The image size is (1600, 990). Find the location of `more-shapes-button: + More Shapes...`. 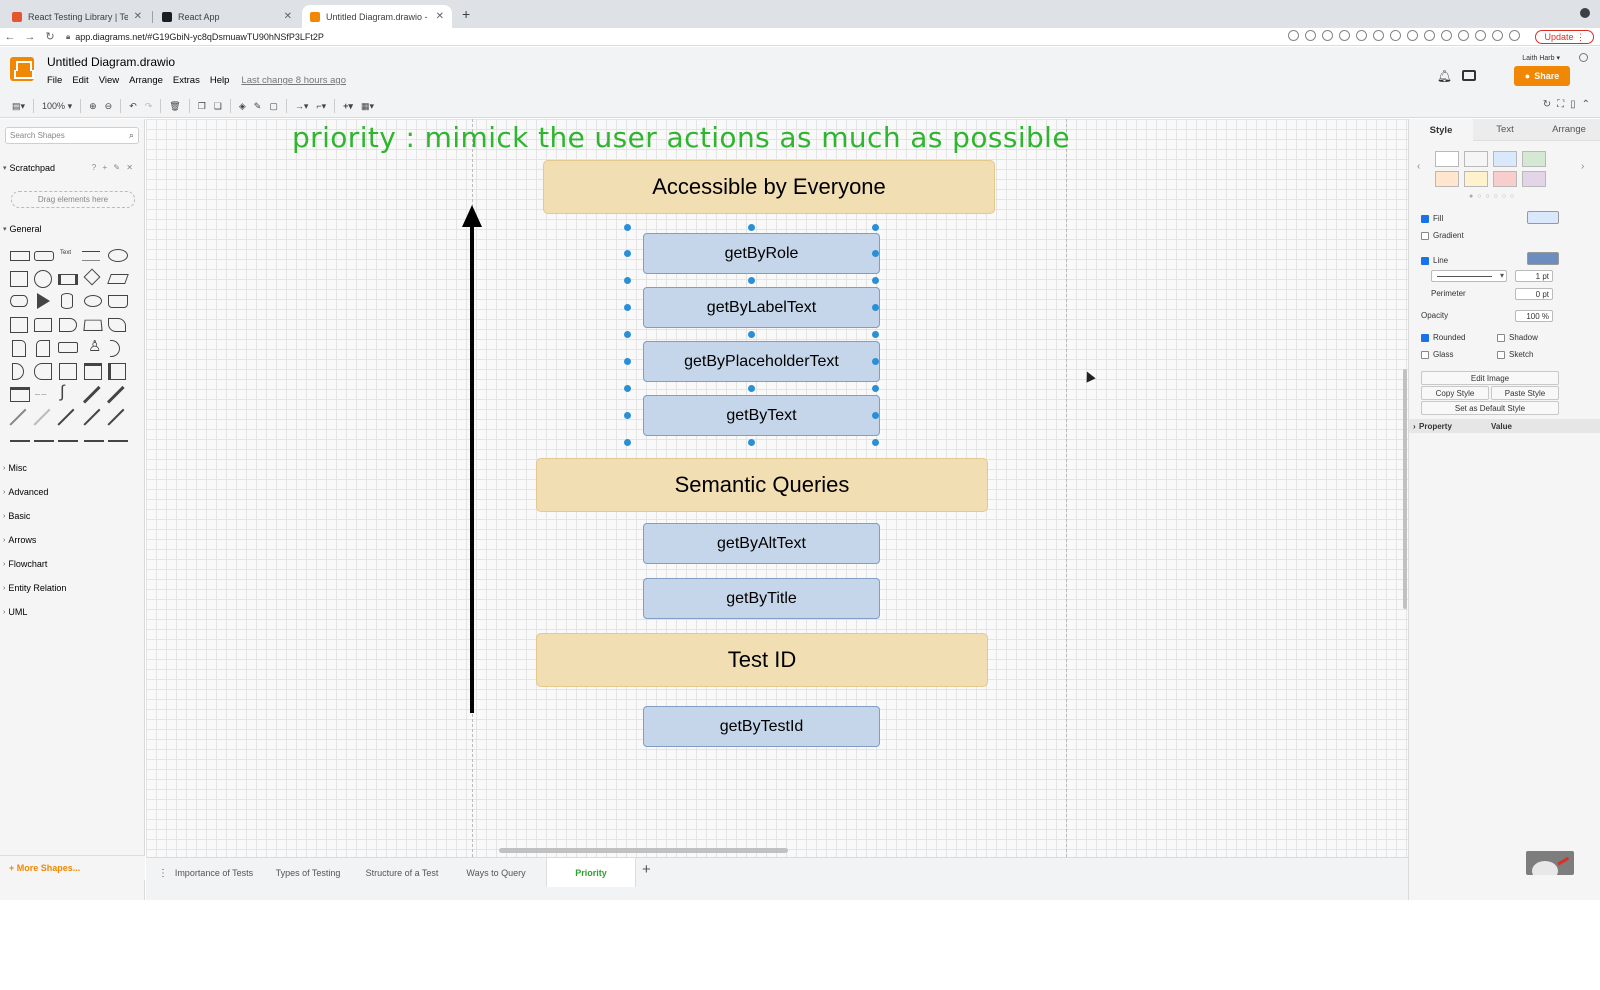

more-shapes-button: + More Shapes... is located at coordinates (72, 867).